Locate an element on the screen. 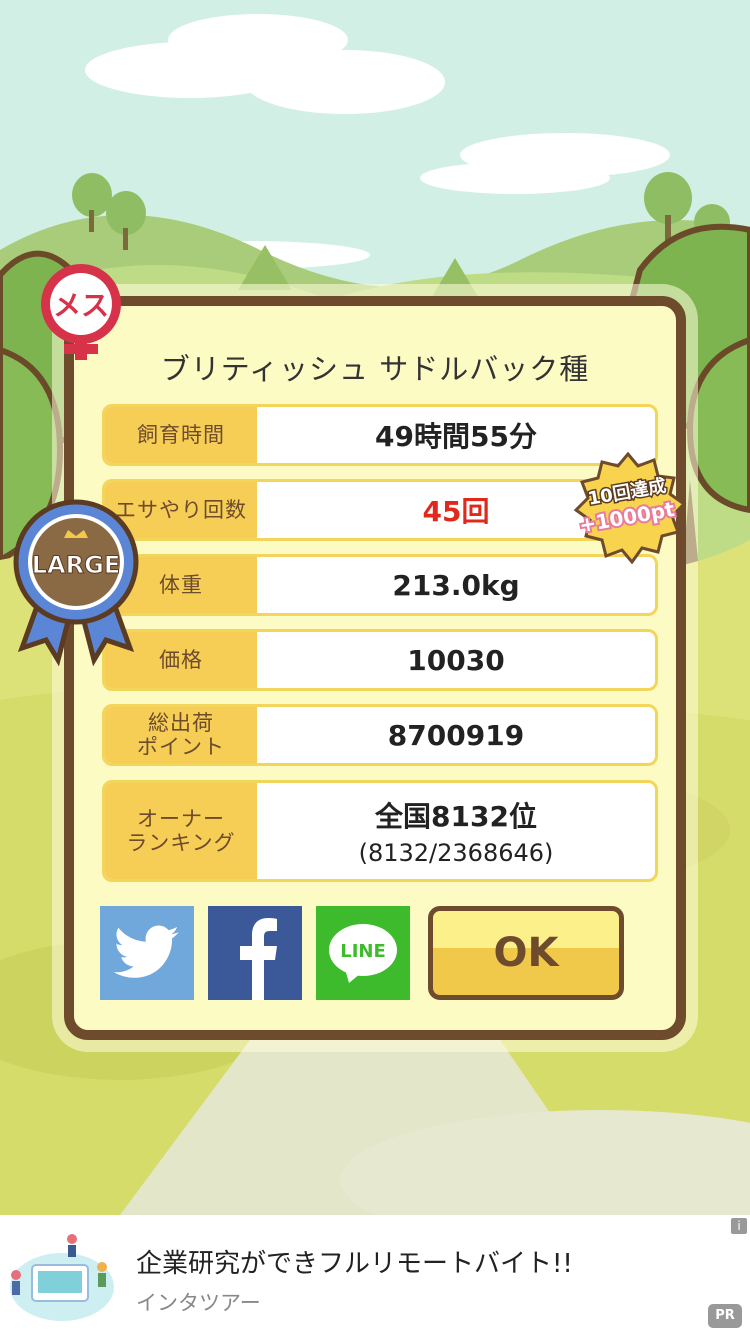  stat-row-owner-ranking: オーナー ランキング 全国8132位 (8132/2368646) is located at coordinates (380, 831).